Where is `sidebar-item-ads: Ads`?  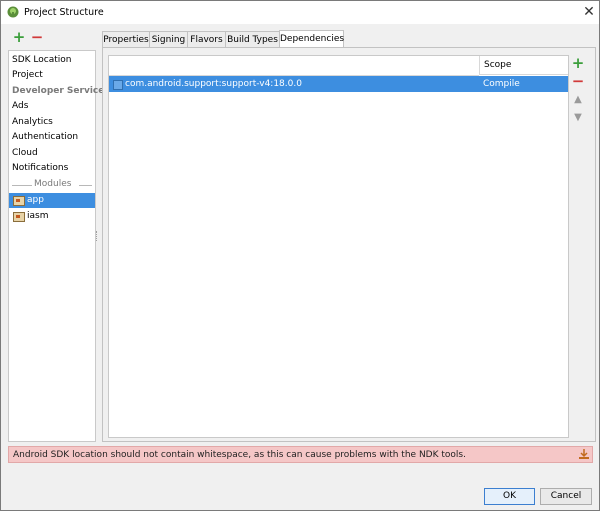 sidebar-item-ads: Ads is located at coordinates (52, 106).